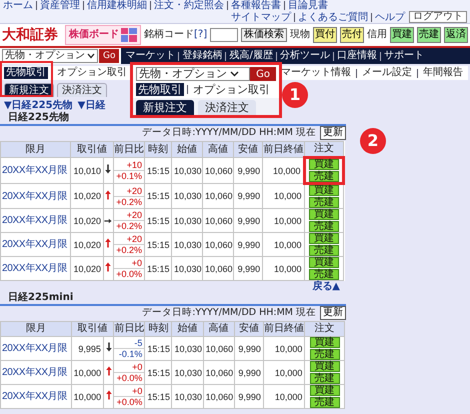  I want to click on utility-link: よくあるご質問, so click(333, 17).